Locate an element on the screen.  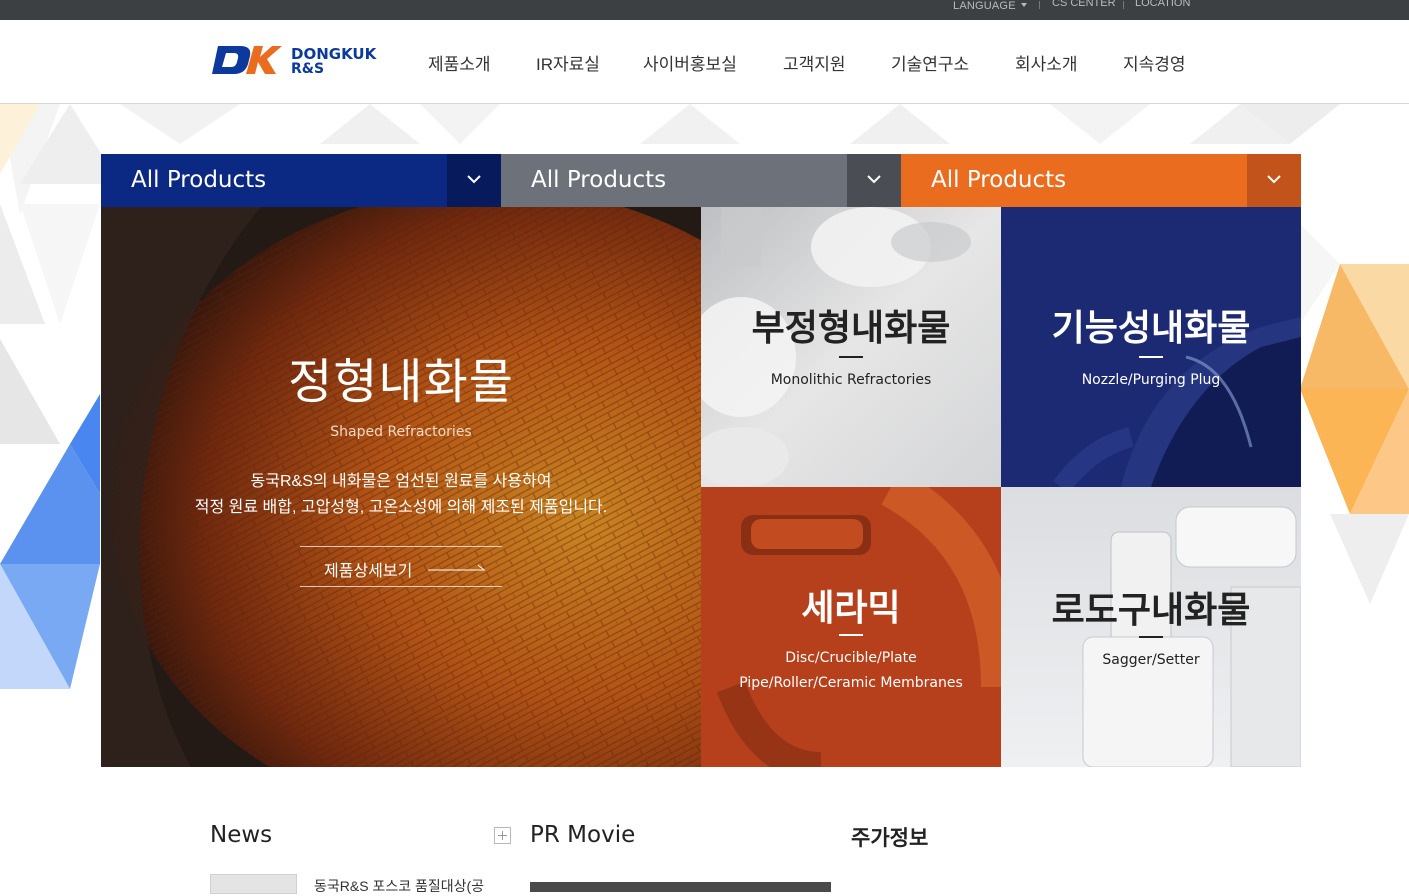
arrow-right-icon is located at coordinates (457, 567).